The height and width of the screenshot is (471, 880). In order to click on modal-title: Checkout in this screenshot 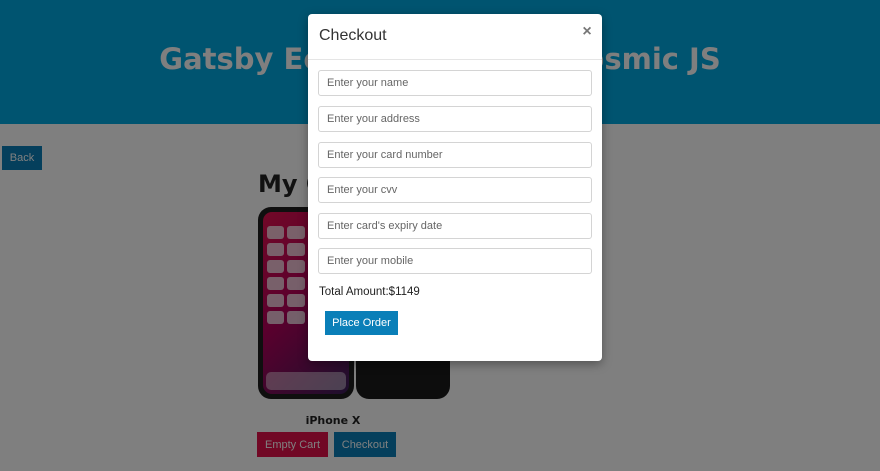, I will do `click(353, 35)`.